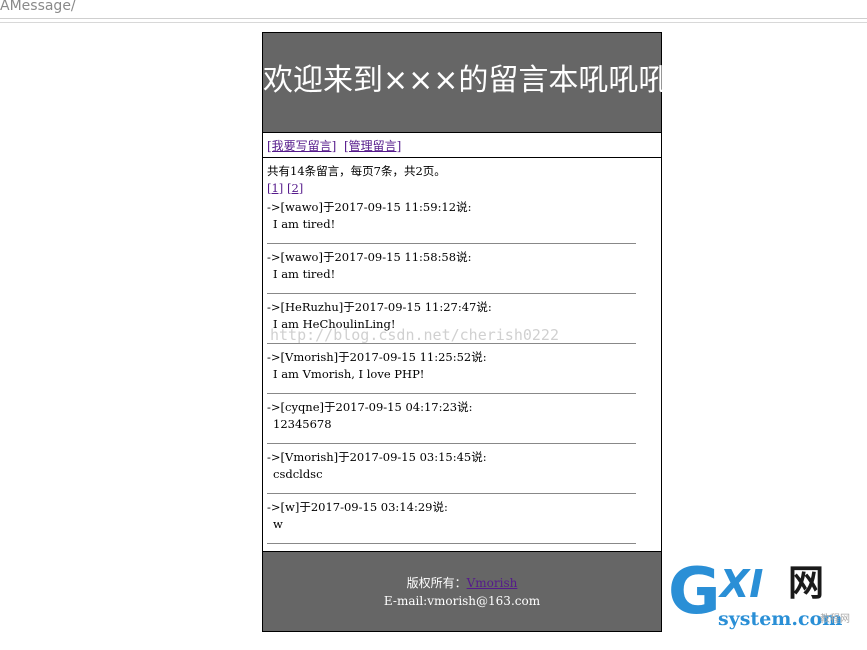 Image resolution: width=867 pixels, height=650 pixels. I want to click on message-body: csdcldsc, so click(298, 474).